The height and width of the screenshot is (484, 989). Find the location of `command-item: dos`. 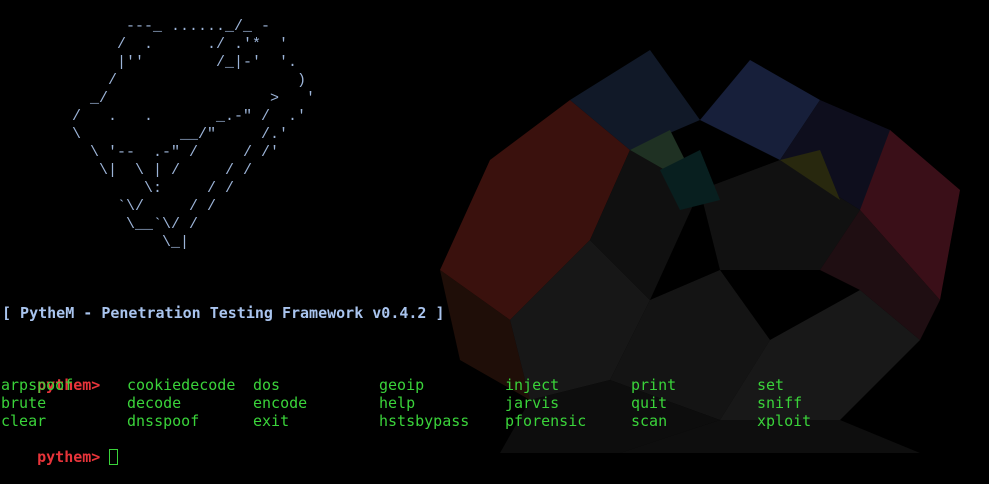

command-item: dos is located at coordinates (267, 385).